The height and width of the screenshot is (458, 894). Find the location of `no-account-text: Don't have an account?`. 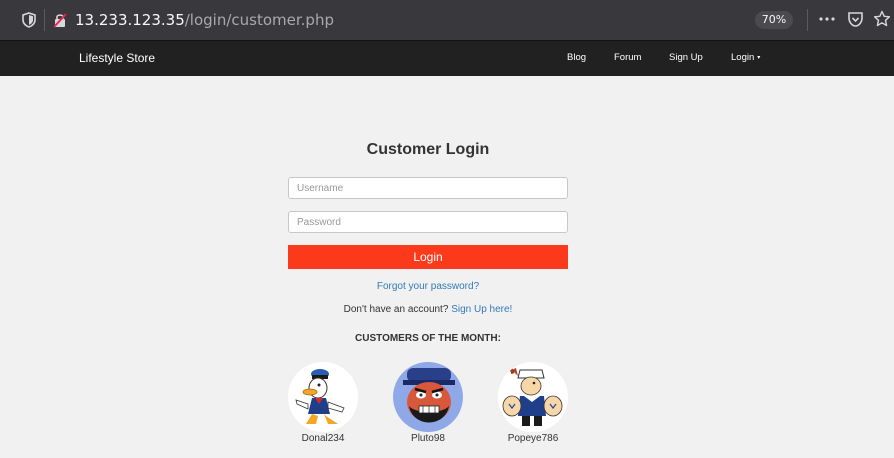

no-account-text: Don't have an account? is located at coordinates (396, 309).